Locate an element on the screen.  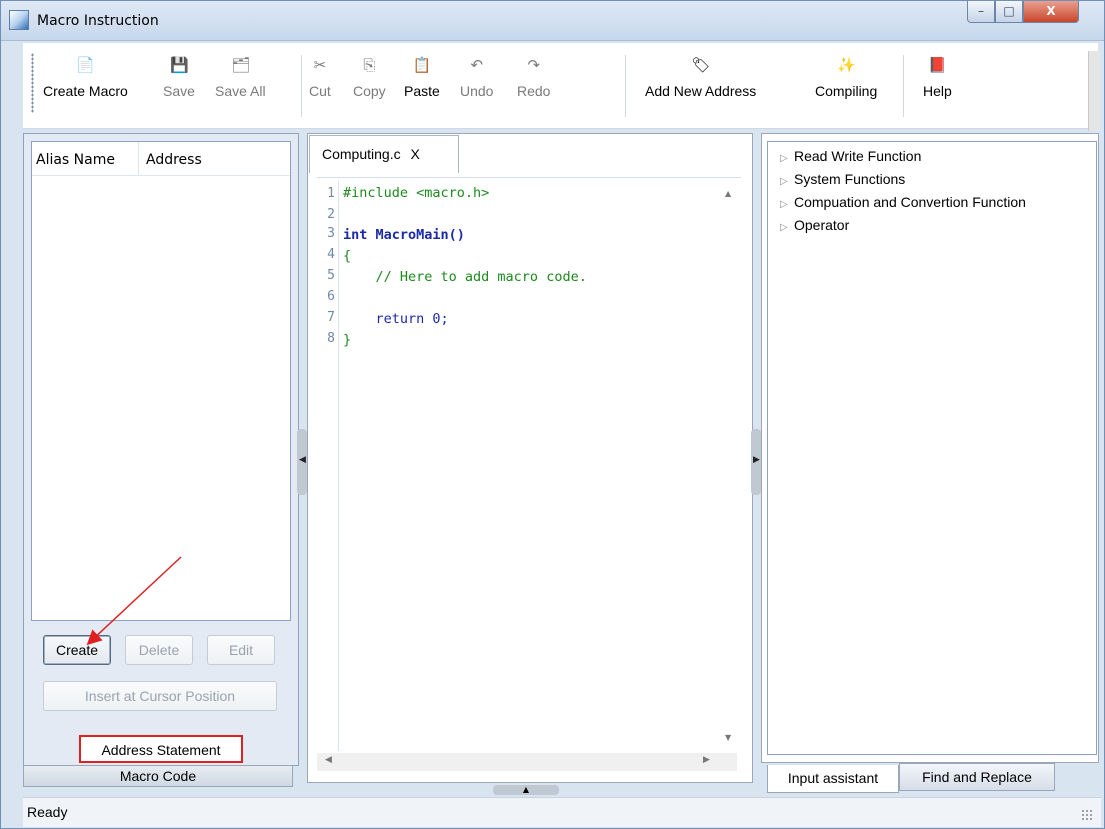
create-macro-button: 📄 Create Macro is located at coordinates (85, 78).